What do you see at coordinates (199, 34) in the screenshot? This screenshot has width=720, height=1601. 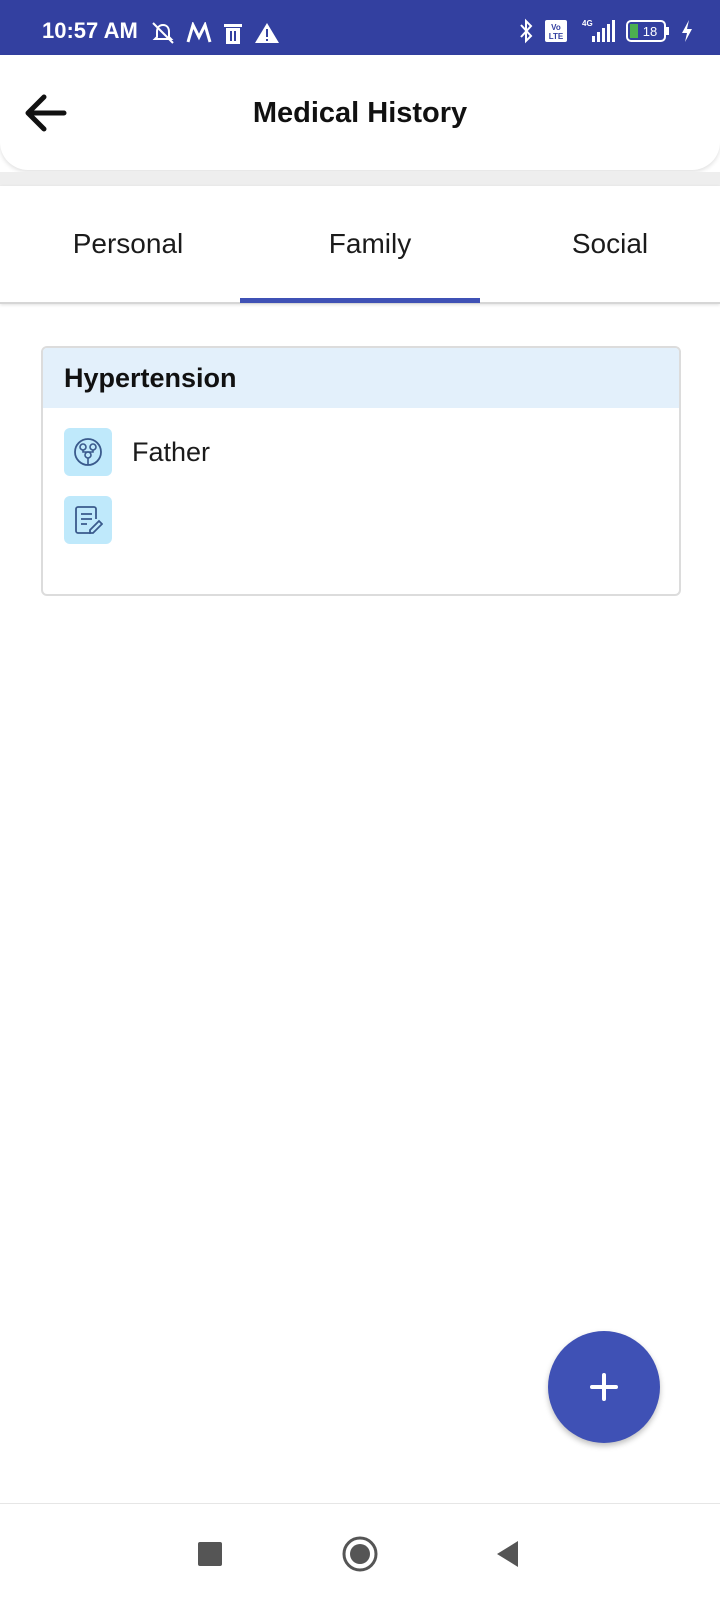 I see `app-m-icon` at bounding box center [199, 34].